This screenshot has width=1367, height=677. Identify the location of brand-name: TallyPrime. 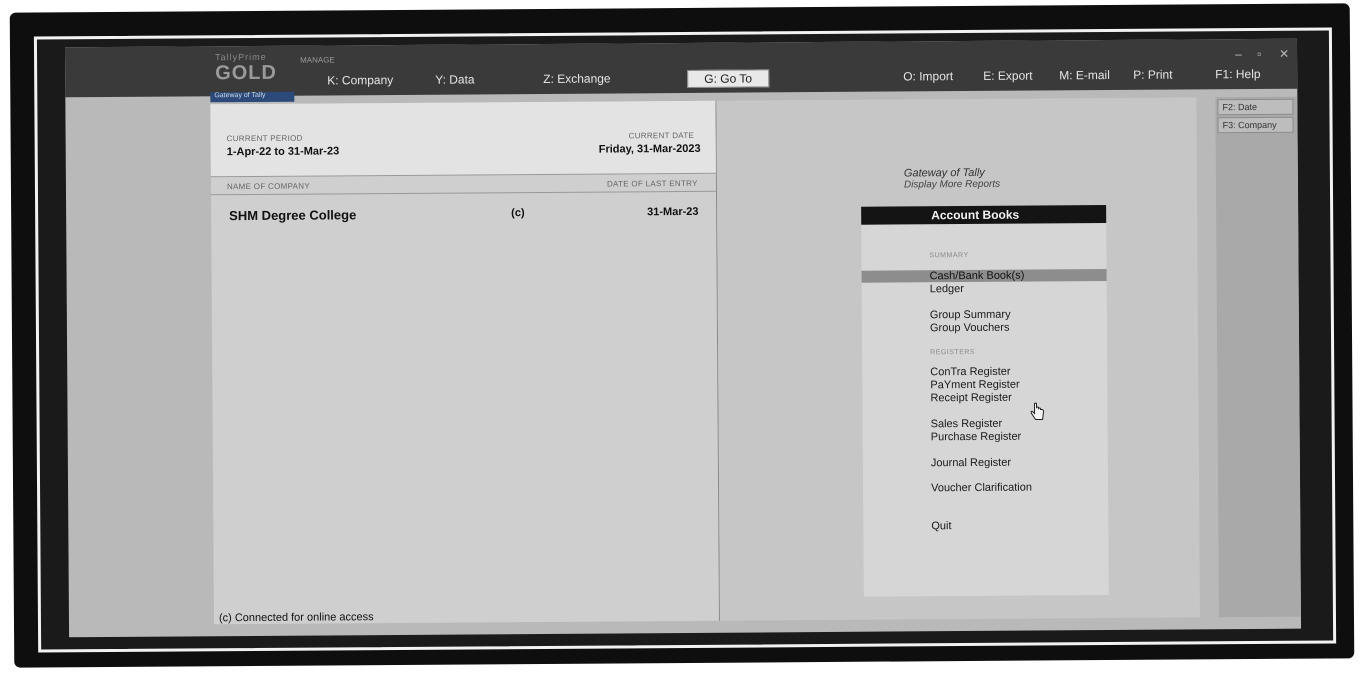
(241, 57).